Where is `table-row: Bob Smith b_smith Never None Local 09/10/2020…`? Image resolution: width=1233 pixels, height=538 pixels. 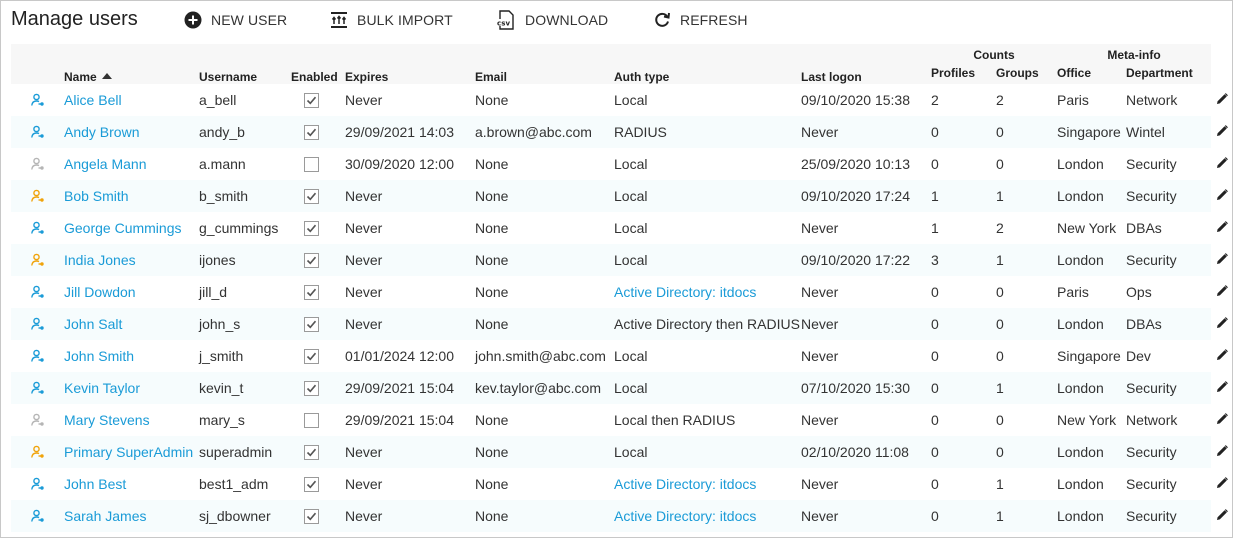
table-row: Bob Smith b_smith Never None Local 09/10/2020… is located at coordinates (622, 196).